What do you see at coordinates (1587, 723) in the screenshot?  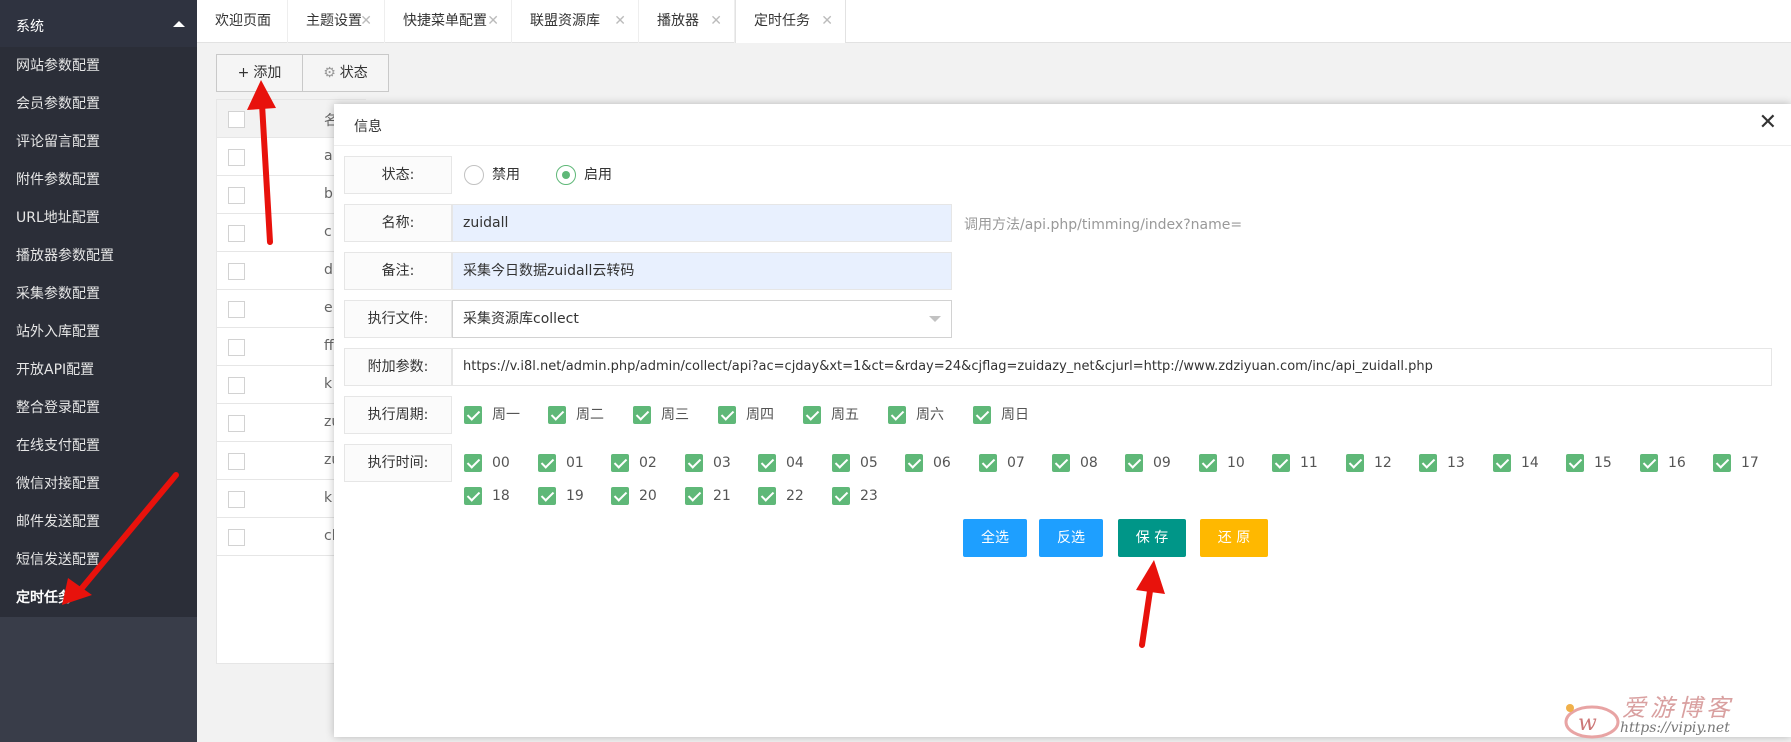 I see `svg-text: w` at bounding box center [1587, 723].